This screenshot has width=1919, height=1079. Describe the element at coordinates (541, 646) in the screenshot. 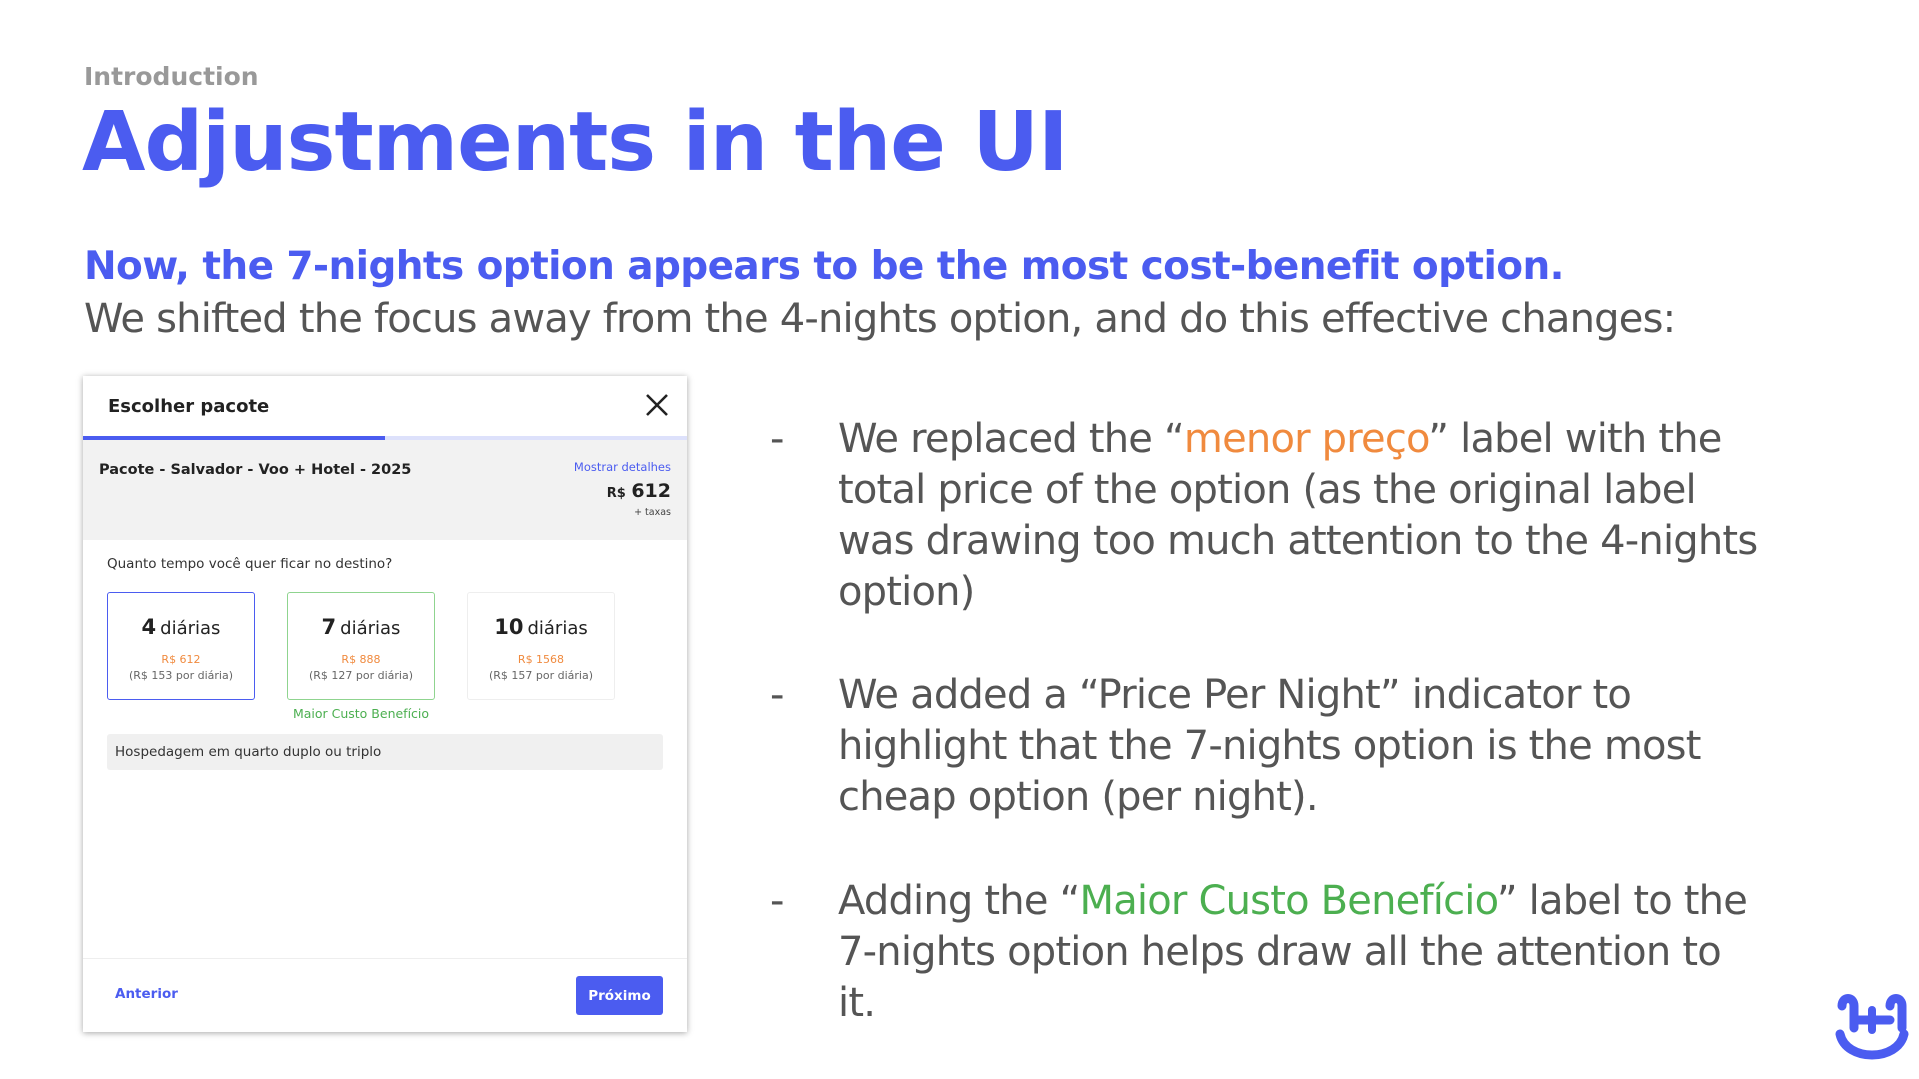

I see `option-card-10-days: 10 diárias R$ 1568 (R$ 157 por diária)` at that location.